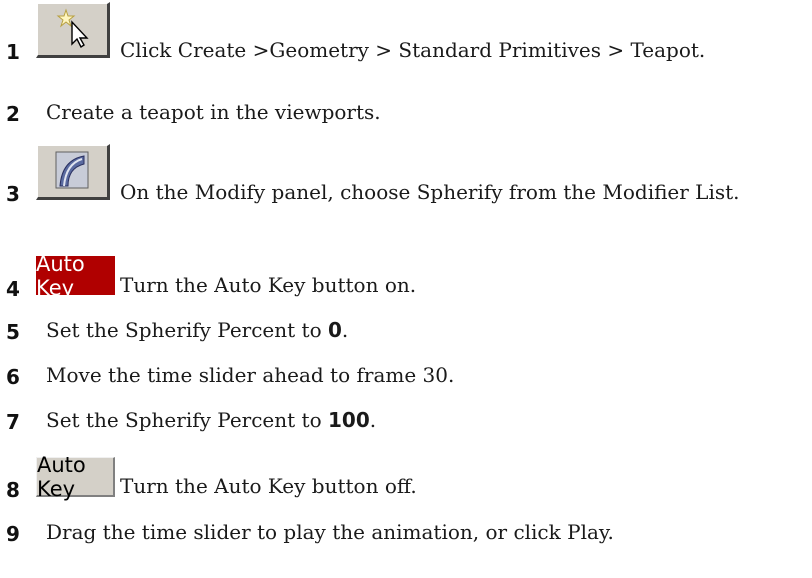 This screenshot has height=578, width=812. Describe the element at coordinates (13, 289) in the screenshot. I see `step-number: 4` at that location.